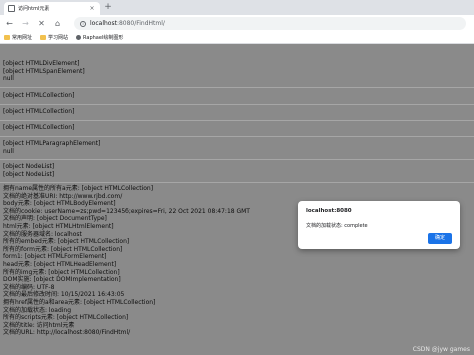  Describe the element at coordinates (25, 23) in the screenshot. I see `forward-icon: →` at that location.